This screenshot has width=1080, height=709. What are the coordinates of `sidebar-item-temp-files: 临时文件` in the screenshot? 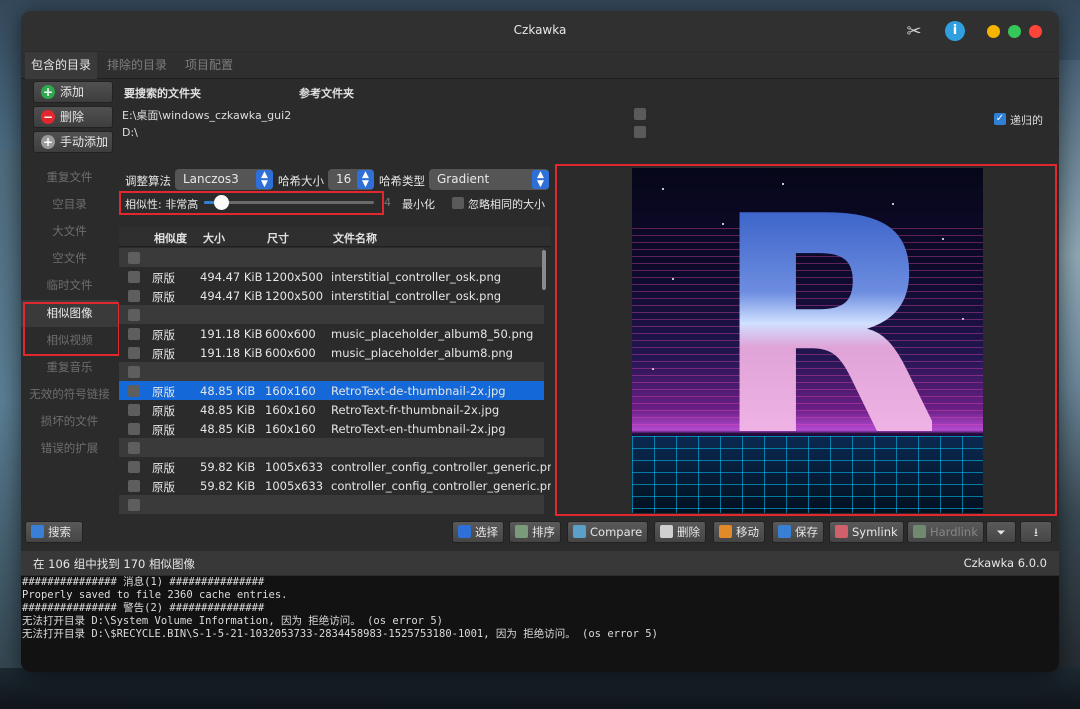 It's located at (69, 285).